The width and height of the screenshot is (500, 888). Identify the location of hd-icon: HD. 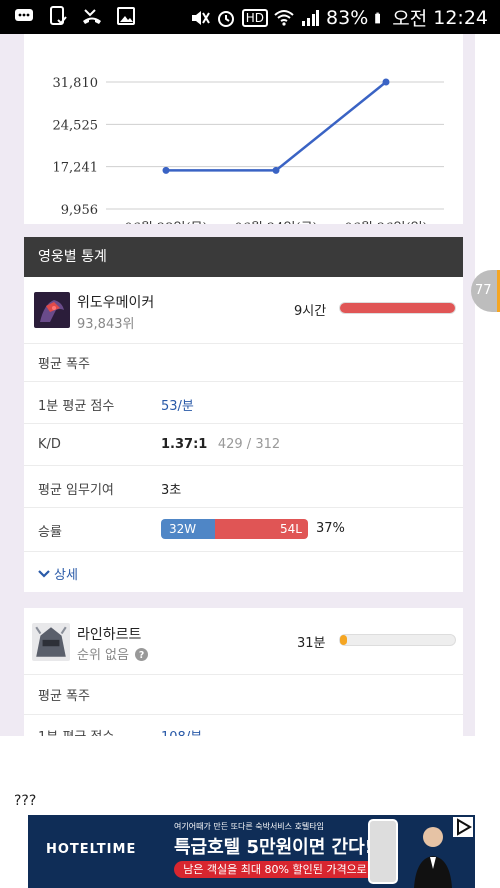
(255, 17).